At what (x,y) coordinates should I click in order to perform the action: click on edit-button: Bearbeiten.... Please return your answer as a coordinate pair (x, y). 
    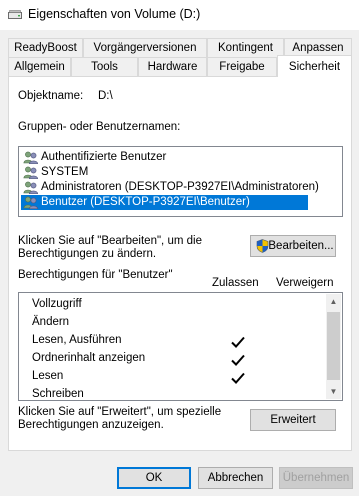
    Looking at the image, I should click on (293, 246).